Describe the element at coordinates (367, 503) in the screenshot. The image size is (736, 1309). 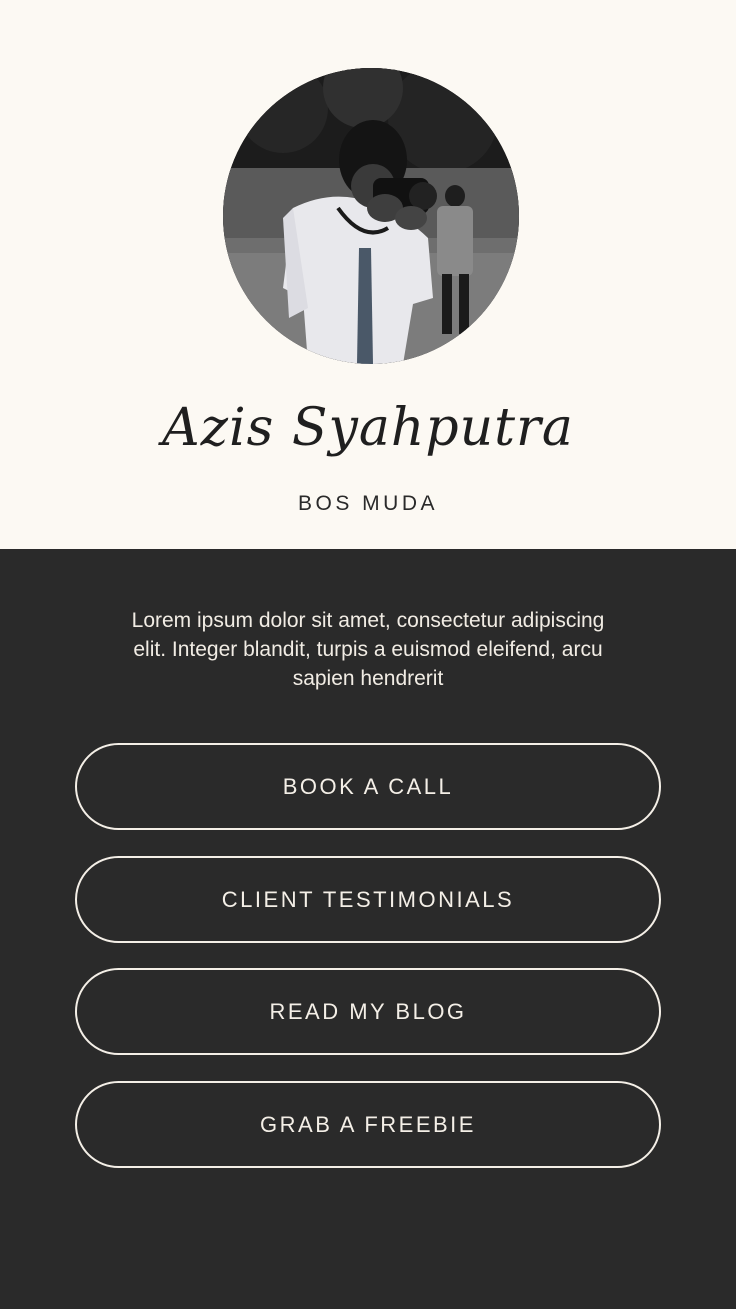
I see `profile-role: BOS MUDA` at that location.